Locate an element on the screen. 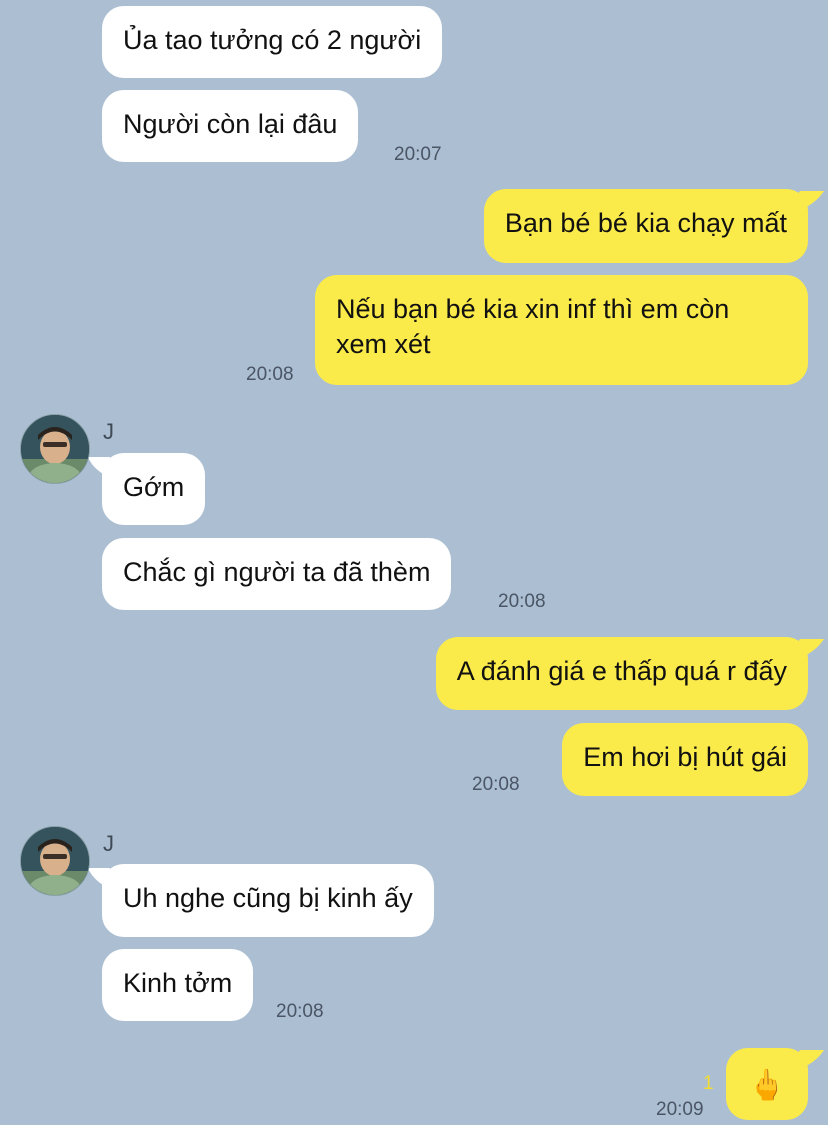  message-text: Người còn lại đâu is located at coordinates (230, 124).